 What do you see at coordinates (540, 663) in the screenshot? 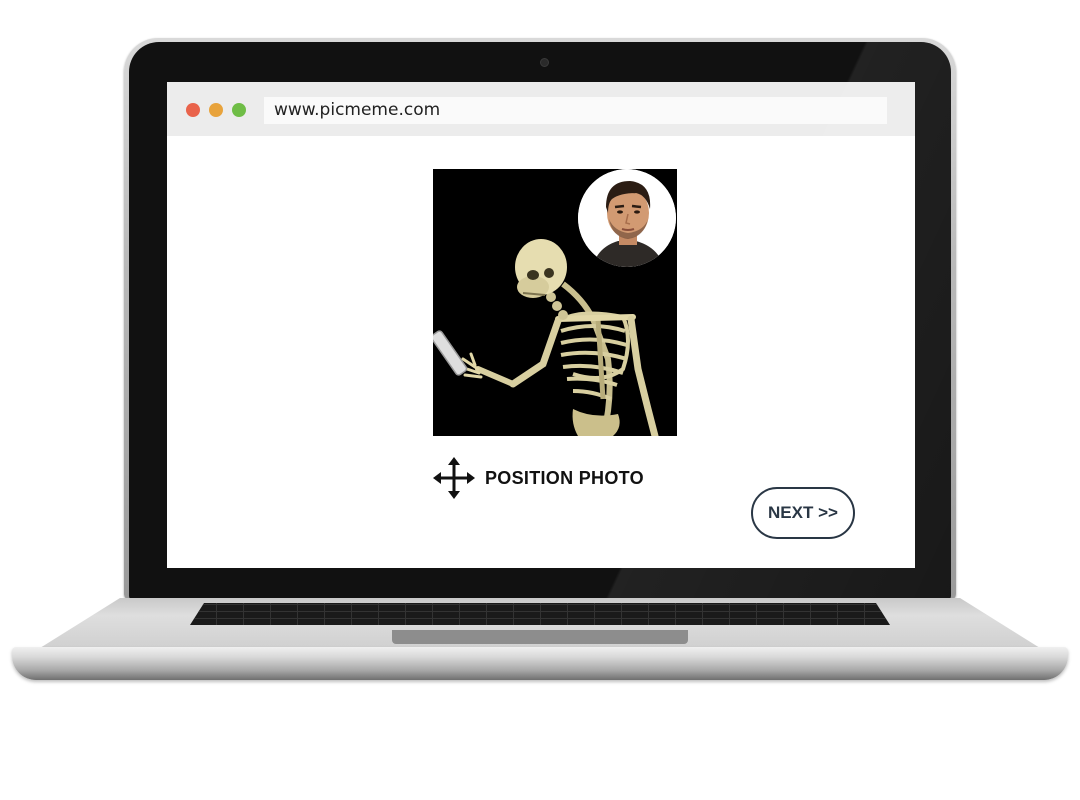
I see `laptop-base-front` at bounding box center [540, 663].